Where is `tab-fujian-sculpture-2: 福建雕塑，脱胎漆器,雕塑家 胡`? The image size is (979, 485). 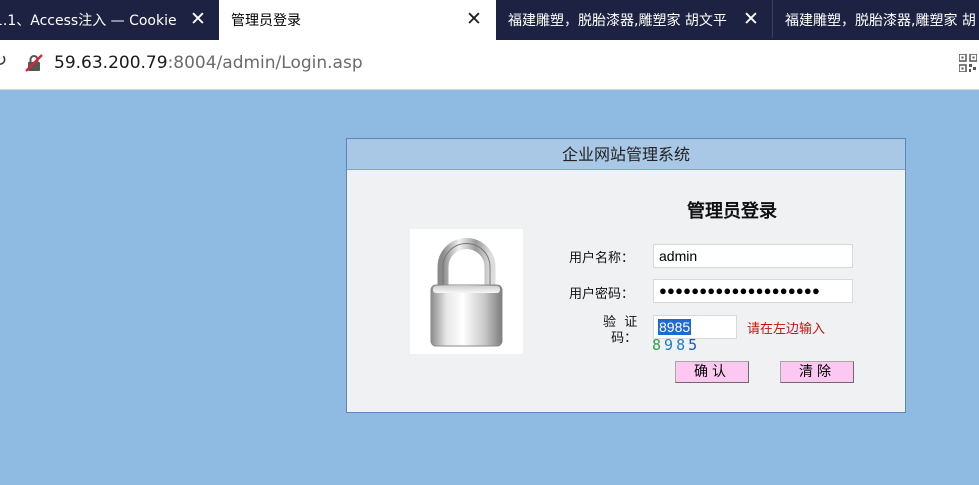 tab-fujian-sculpture-2: 福建雕塑，脱胎漆器,雕塑家 胡 is located at coordinates (876, 19).